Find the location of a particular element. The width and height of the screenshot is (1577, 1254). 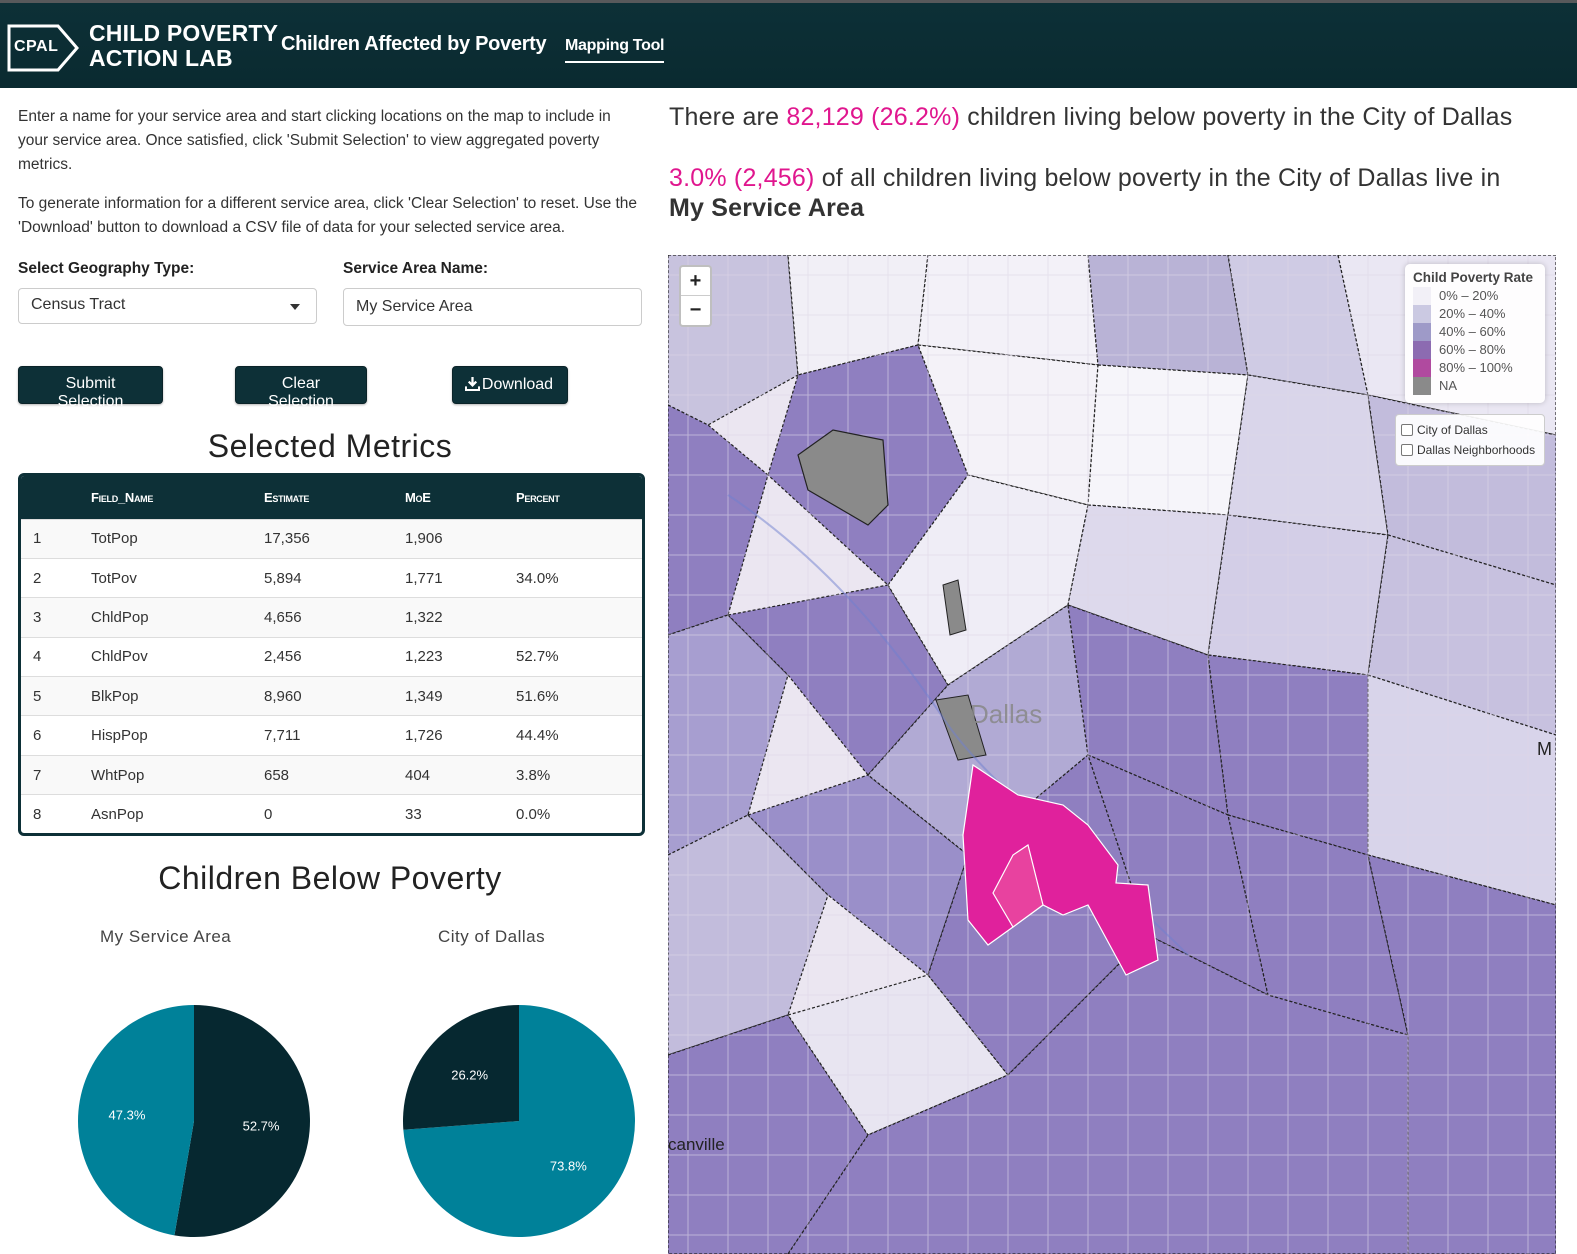

cell-percent: 3.8% is located at coordinates (533, 775).